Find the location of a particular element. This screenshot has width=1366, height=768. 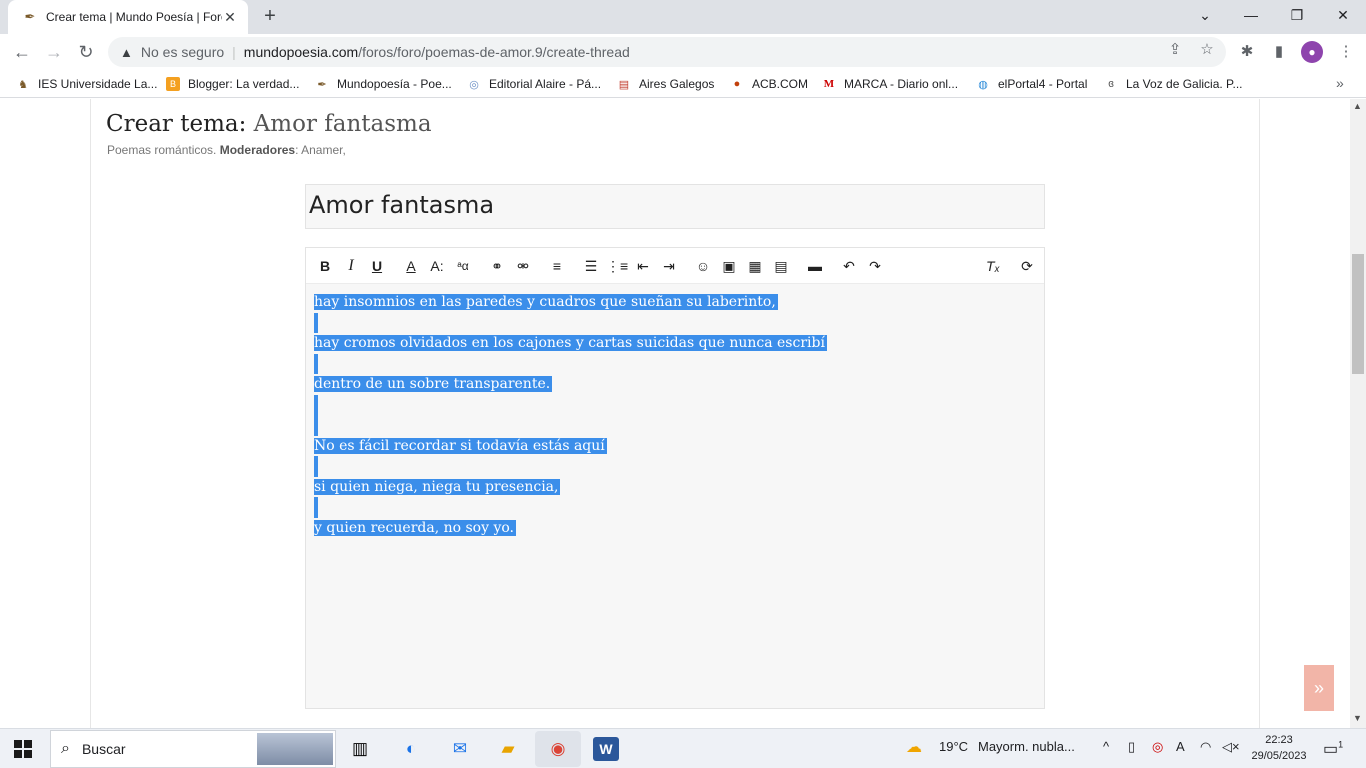

scroll-up-icon: ▲ is located at coordinates (1357, 106).